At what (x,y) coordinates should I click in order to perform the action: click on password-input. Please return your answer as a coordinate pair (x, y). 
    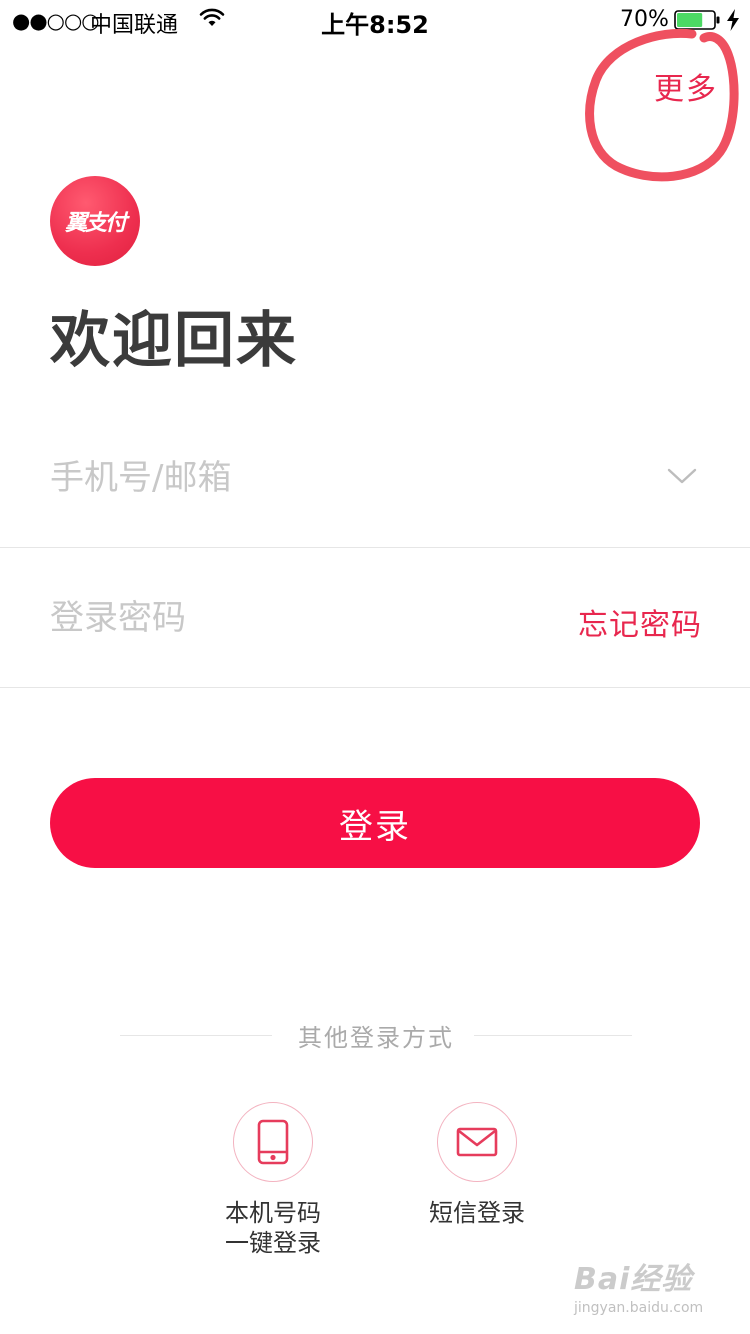
    Looking at the image, I should click on (290, 618).